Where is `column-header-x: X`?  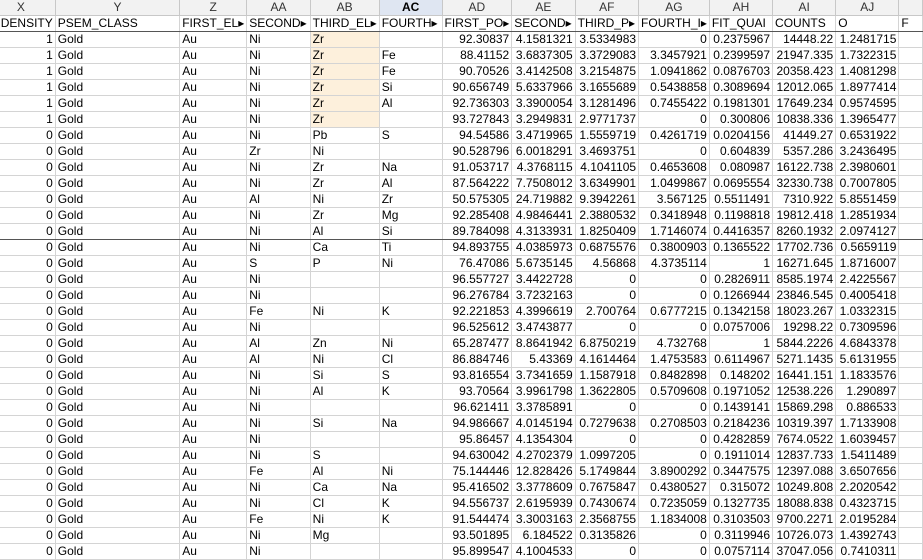
column-header-x: X is located at coordinates (28, 8).